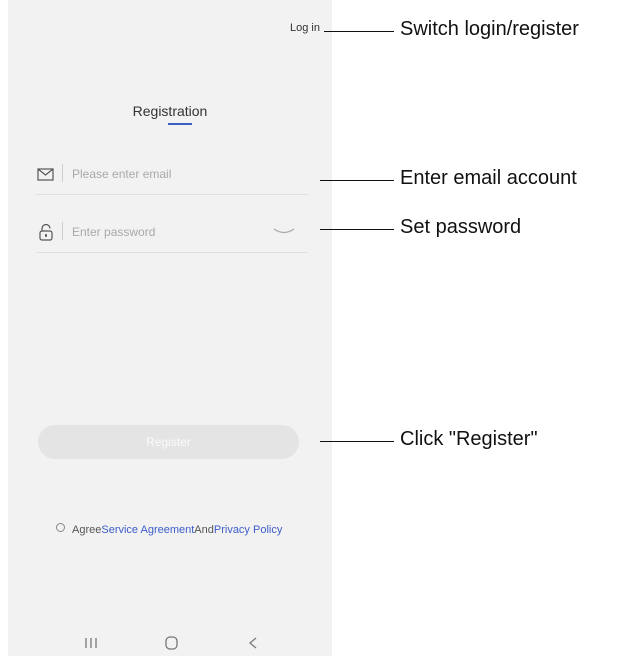  I want to click on eye-closed-icon, so click(284, 231).